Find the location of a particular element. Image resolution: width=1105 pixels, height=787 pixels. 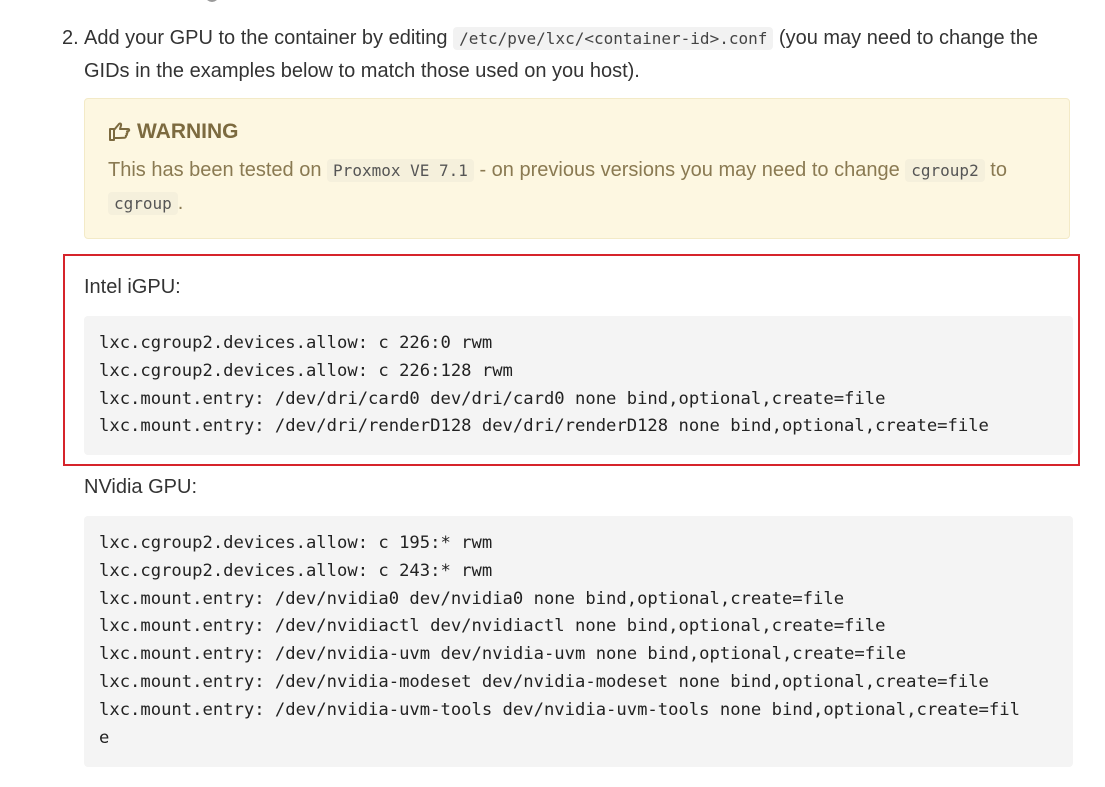

nvidia-gpu-label: NVidia GPU: is located at coordinates (141, 487).